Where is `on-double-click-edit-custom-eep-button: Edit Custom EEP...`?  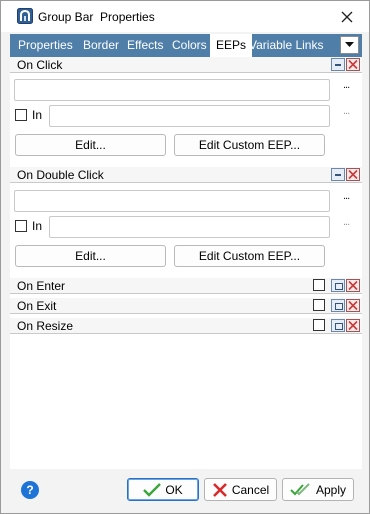
on-double-click-edit-custom-eep-button: Edit Custom EEP... is located at coordinates (249, 256).